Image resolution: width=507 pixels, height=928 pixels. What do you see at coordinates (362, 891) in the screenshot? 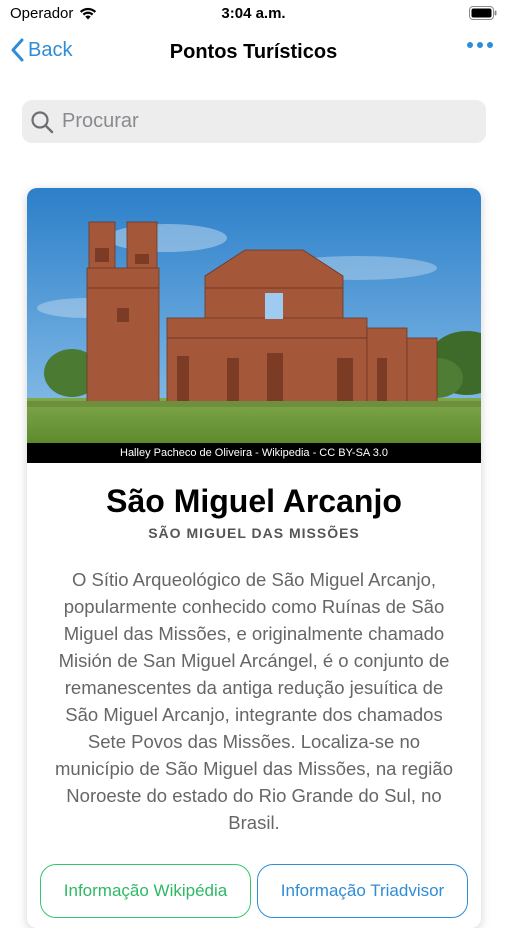
I see `tripadvisor-info-button: Informação Triadvisor` at bounding box center [362, 891].